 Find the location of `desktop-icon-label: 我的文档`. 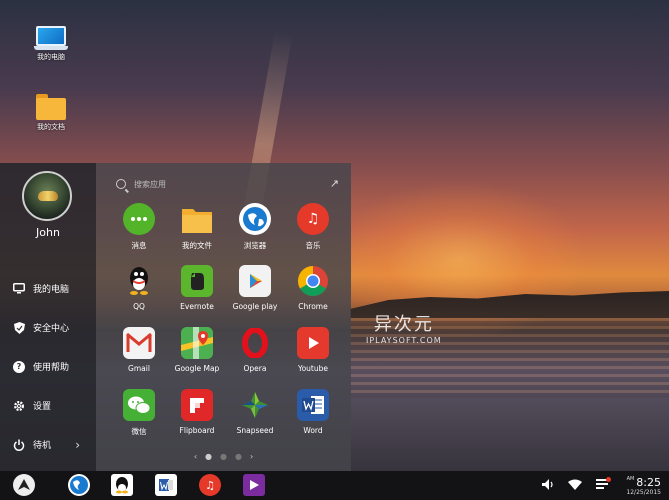

desktop-icon-label: 我的文档 is located at coordinates (51, 127).